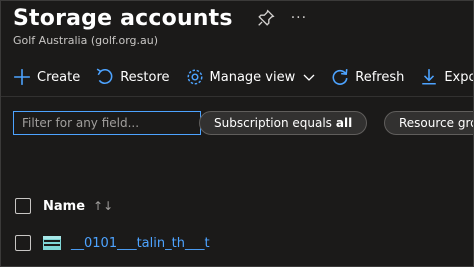 The height and width of the screenshot is (267, 474). What do you see at coordinates (59, 77) in the screenshot?
I see `create-label: Create` at bounding box center [59, 77].